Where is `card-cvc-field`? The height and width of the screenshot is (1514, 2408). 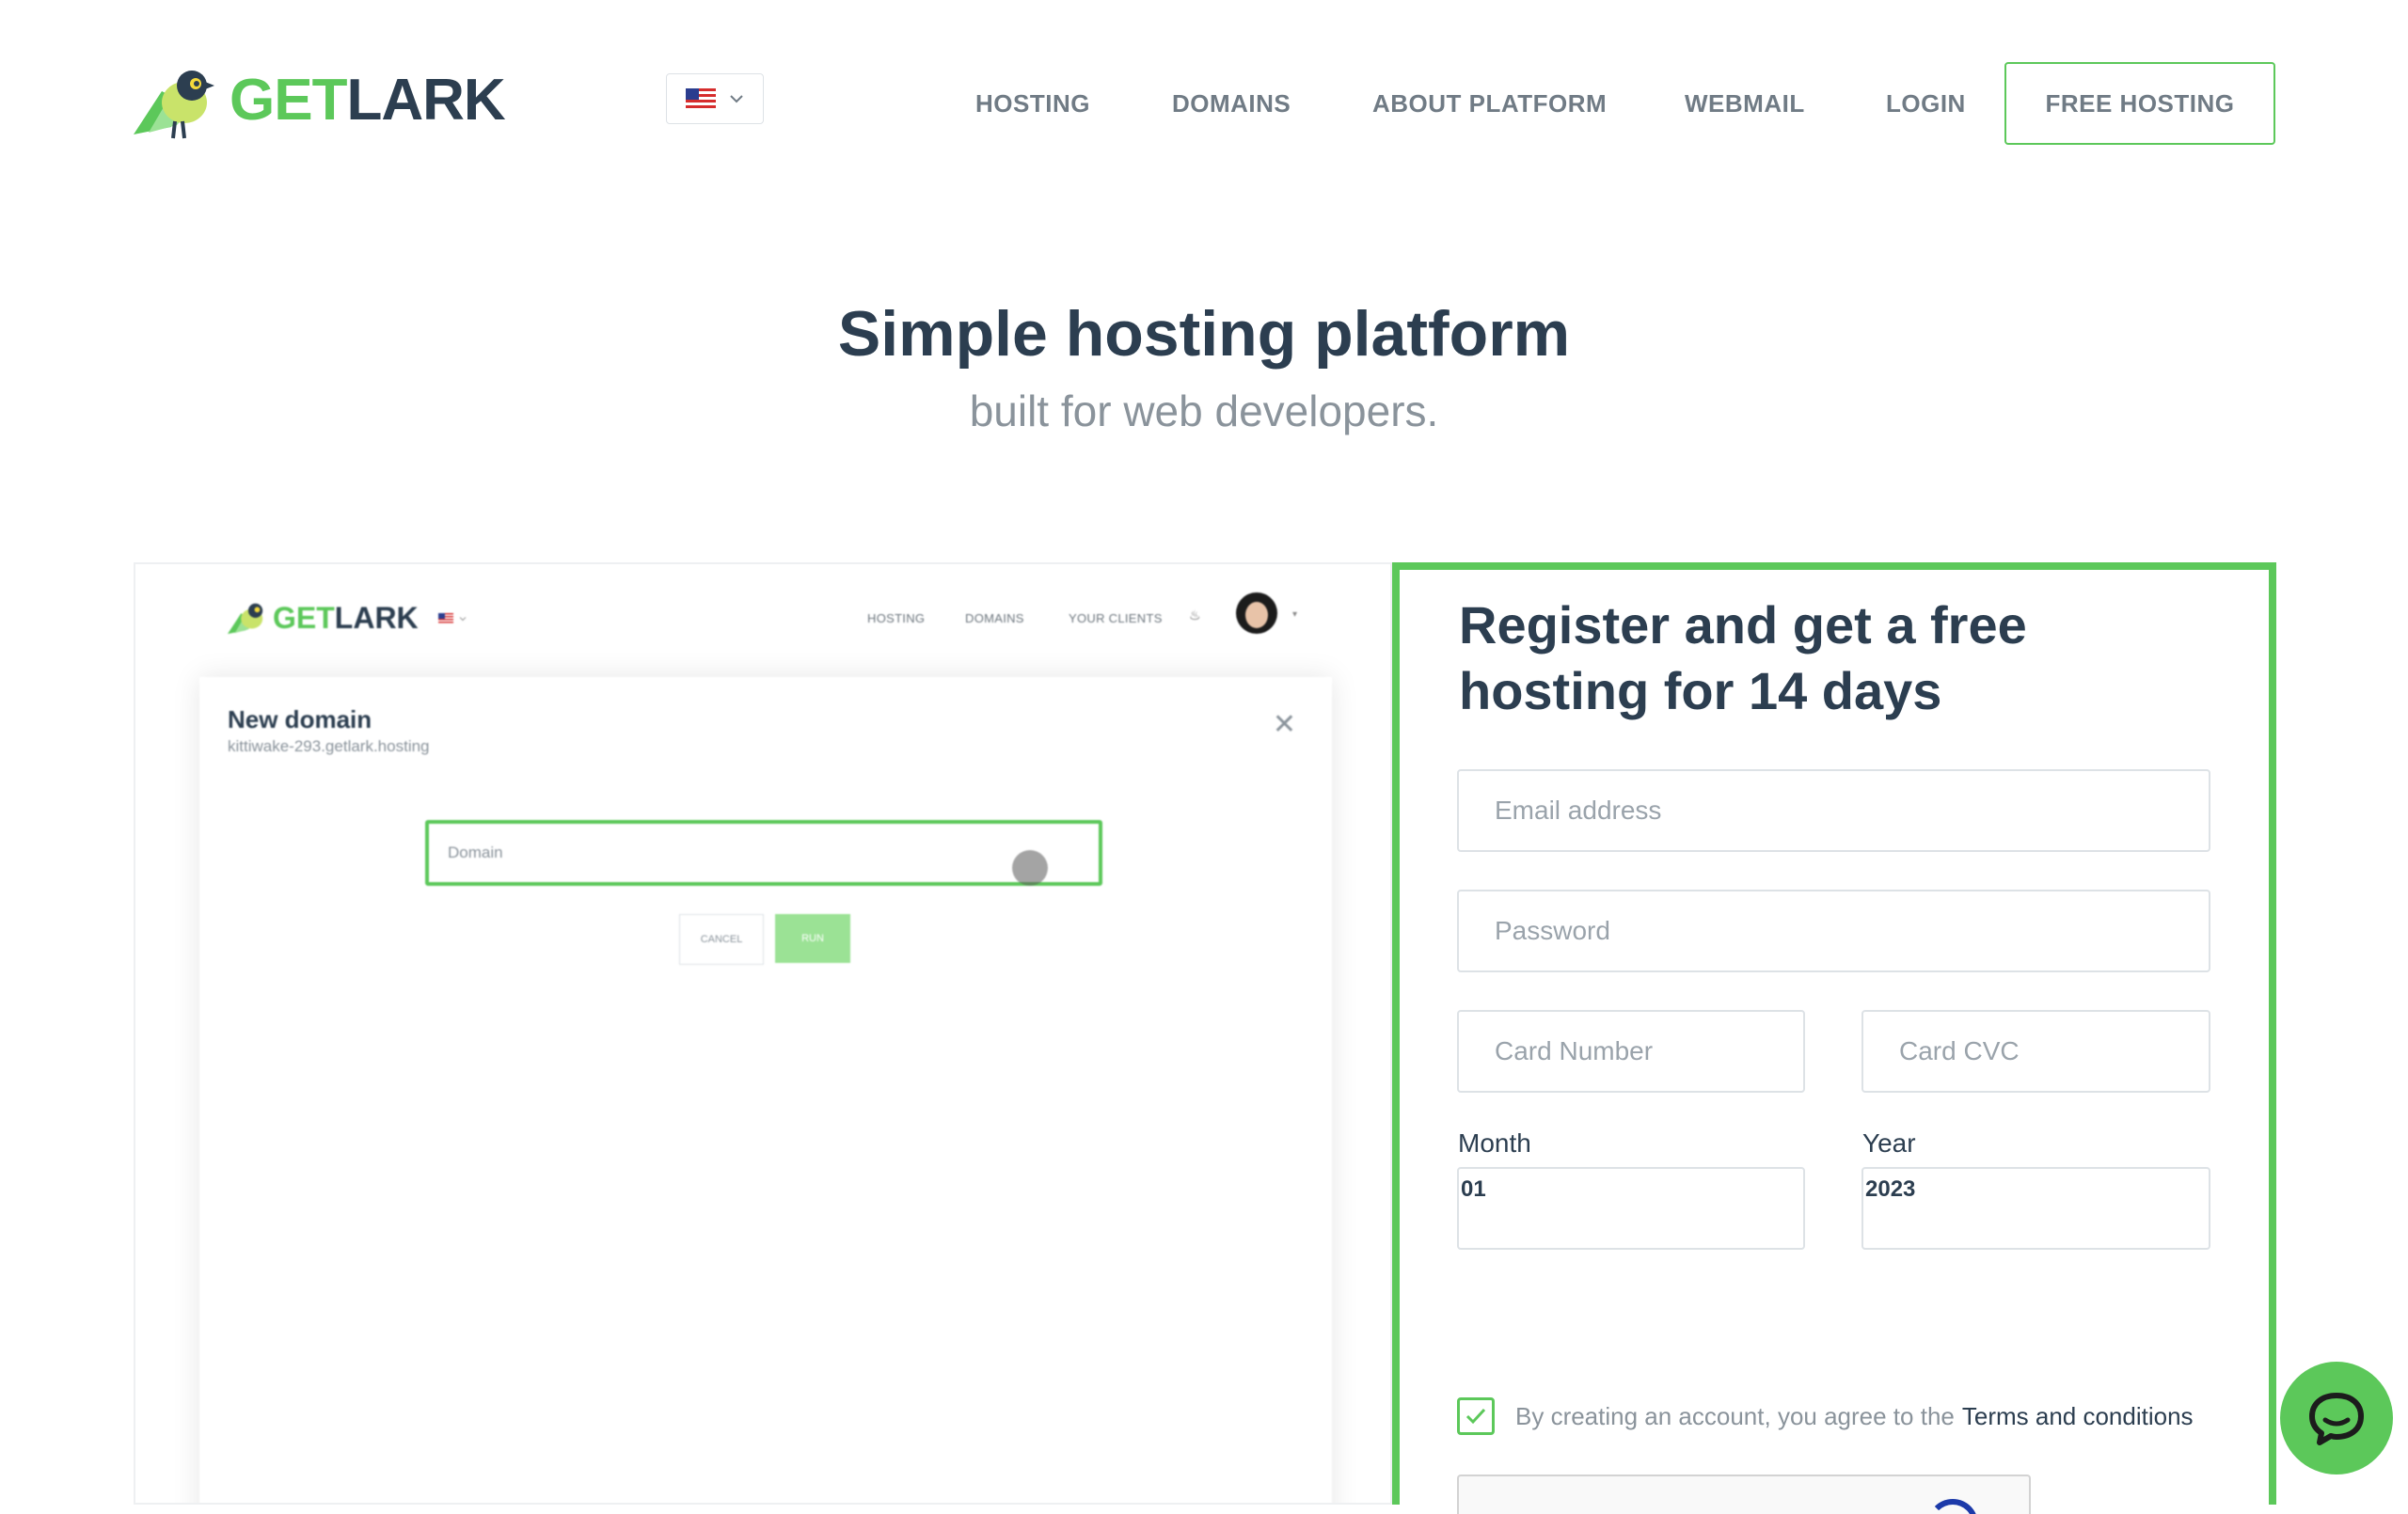 card-cvc-field is located at coordinates (2035, 1051).